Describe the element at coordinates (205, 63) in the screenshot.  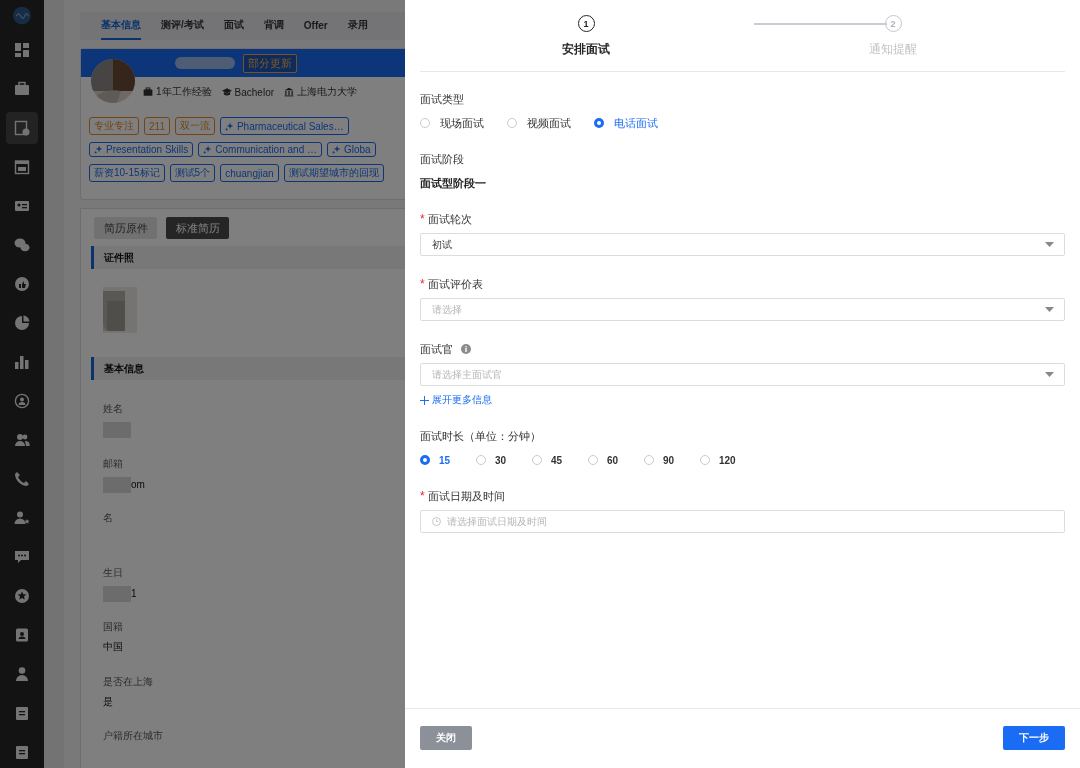
I see `redacted-name` at that location.